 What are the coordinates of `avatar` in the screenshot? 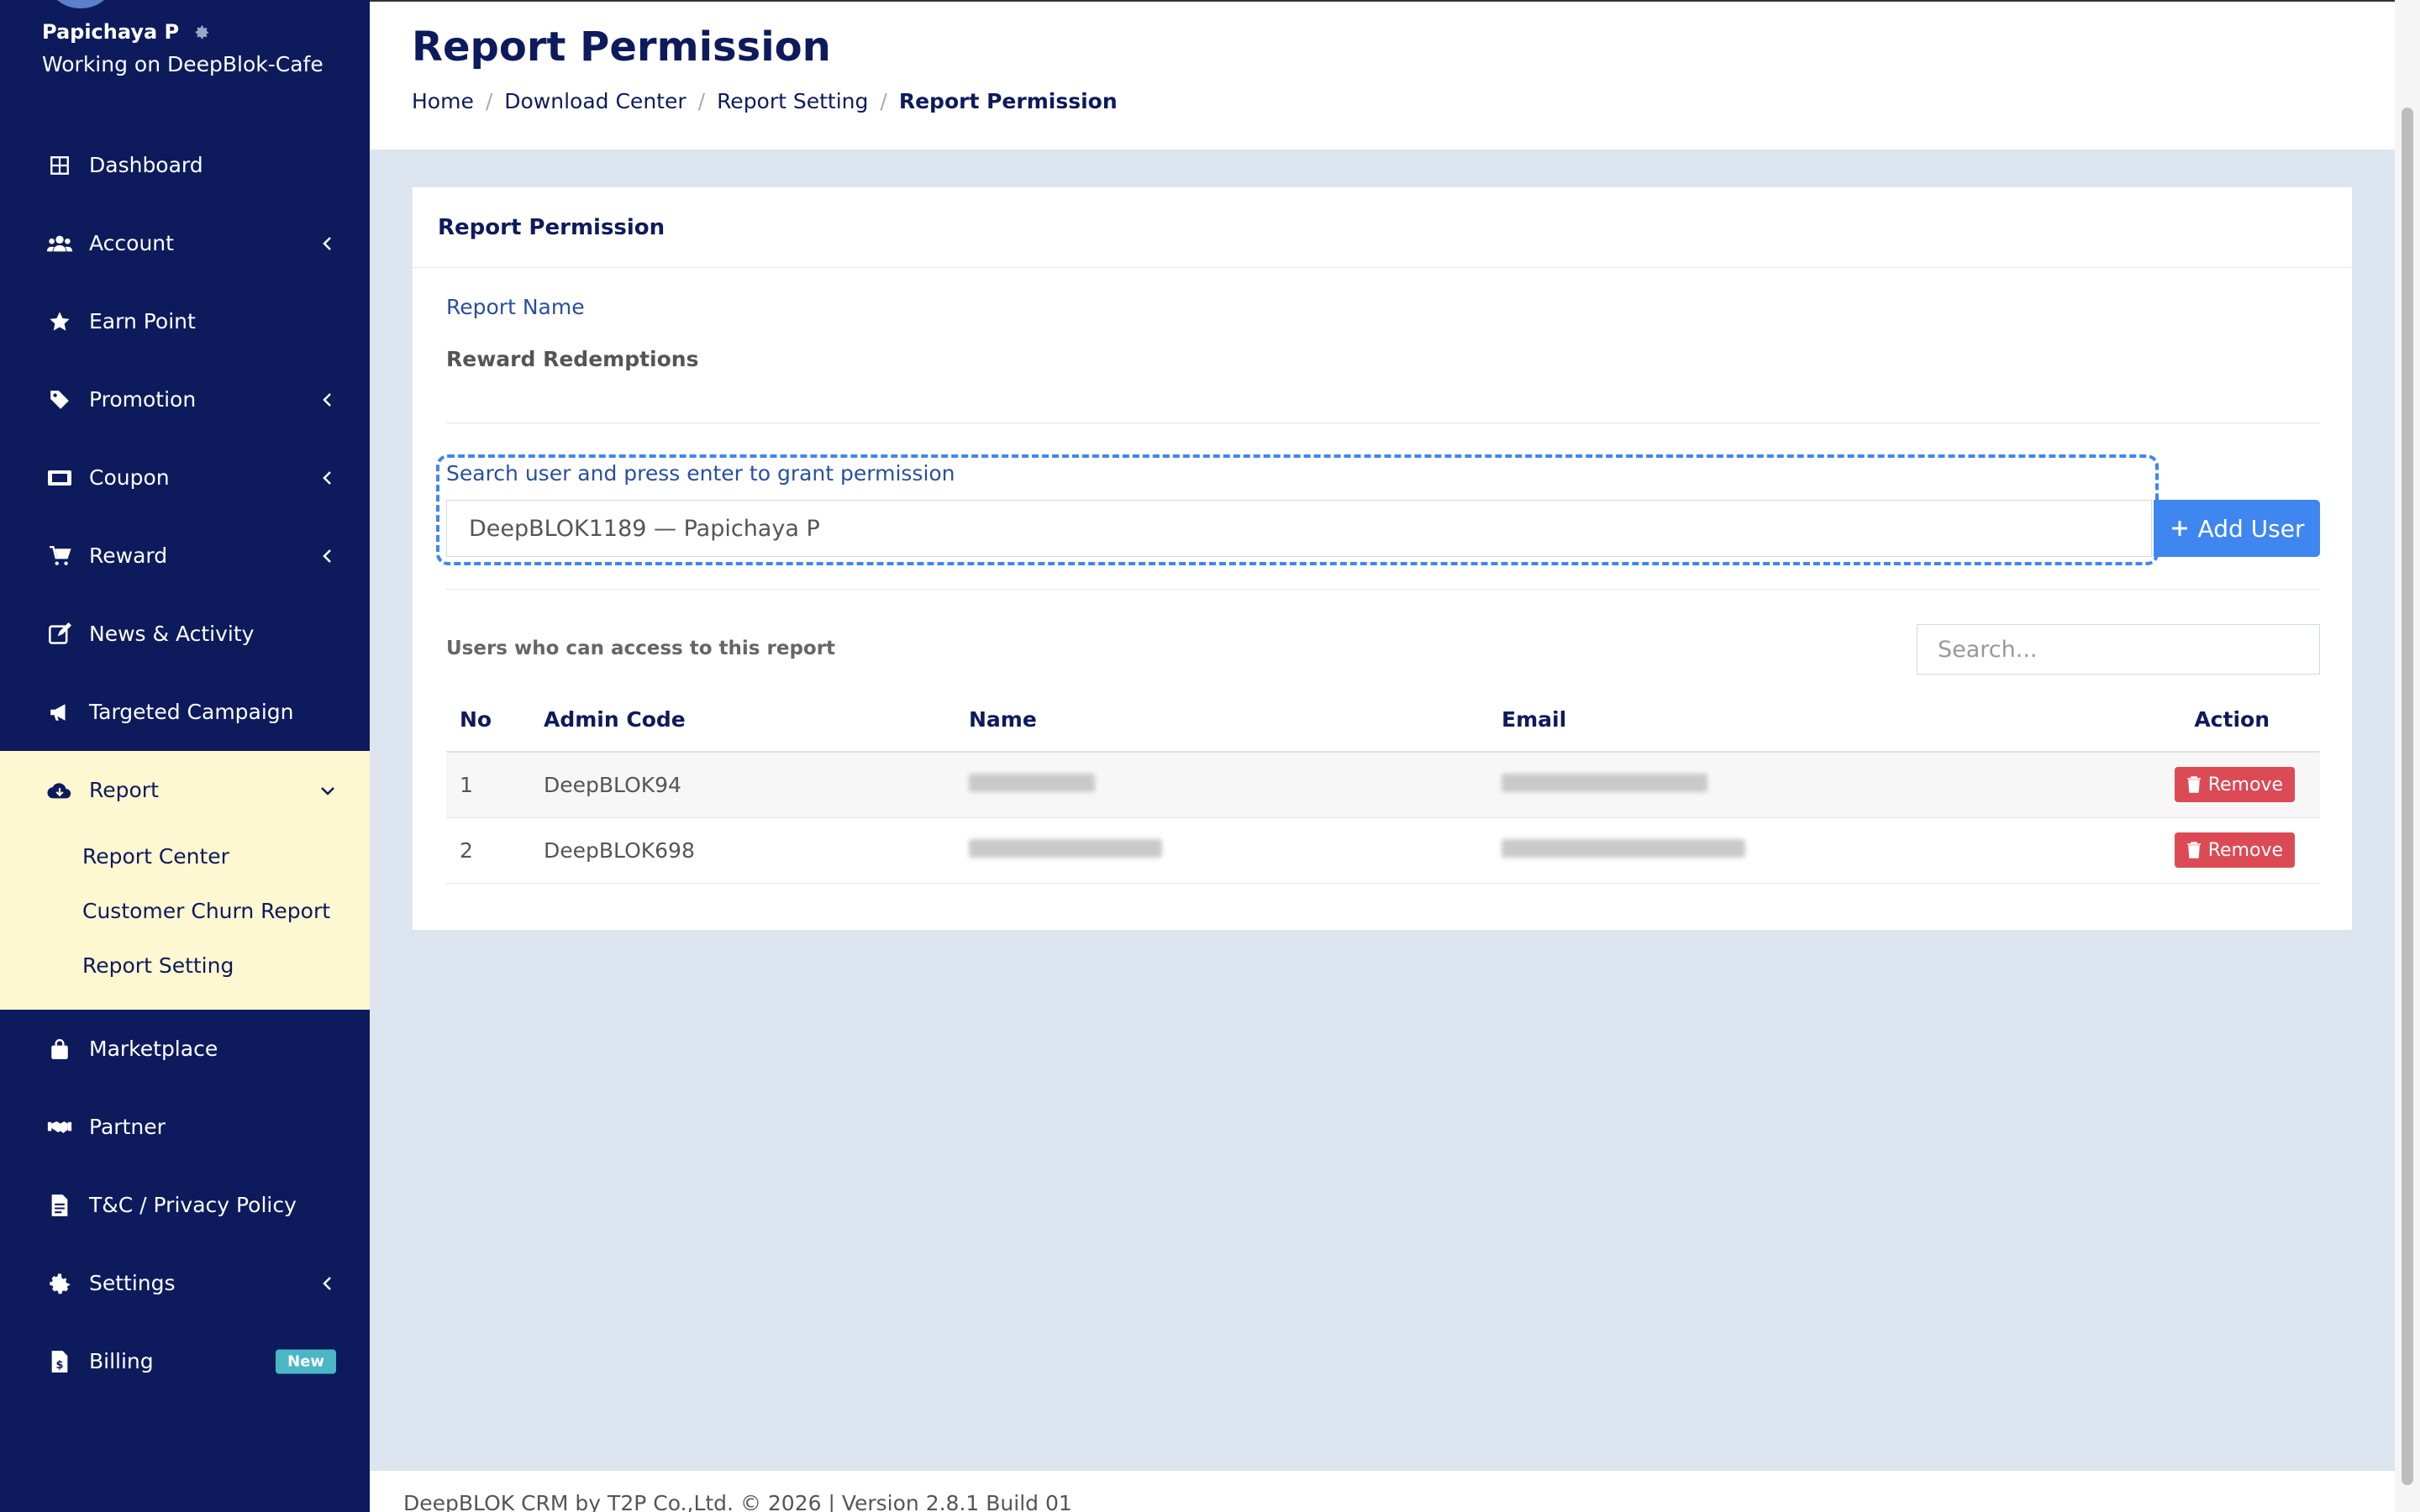 It's located at (80, 4).